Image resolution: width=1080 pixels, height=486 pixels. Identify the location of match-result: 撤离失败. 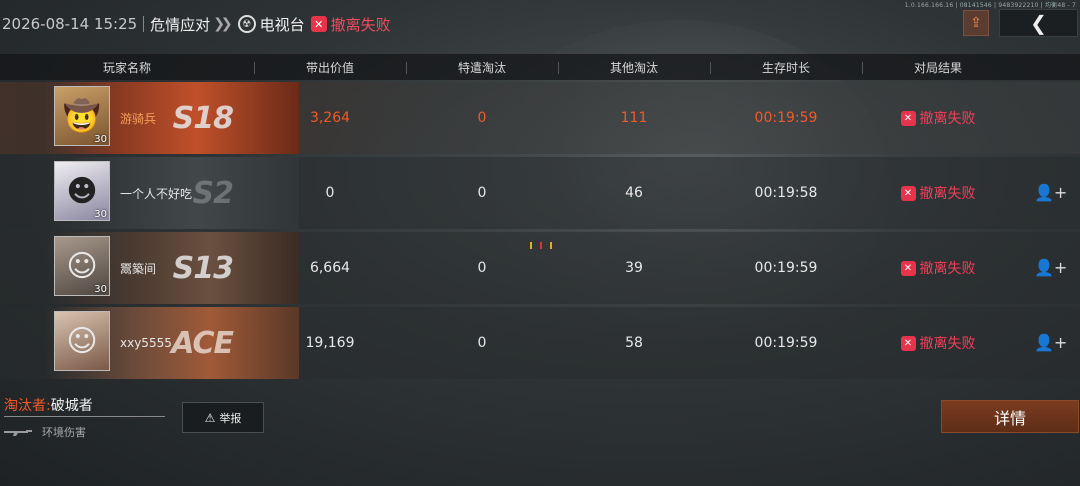
(360, 24).